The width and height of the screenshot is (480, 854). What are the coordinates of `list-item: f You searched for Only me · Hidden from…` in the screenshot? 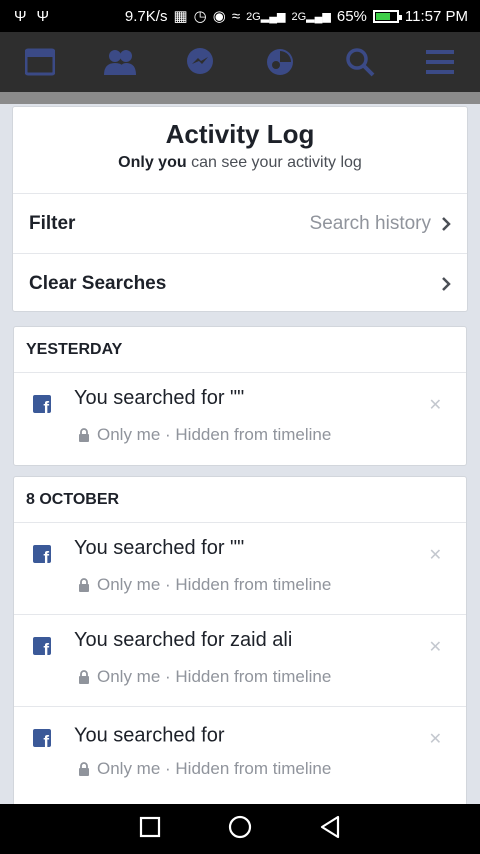 It's located at (240, 753).